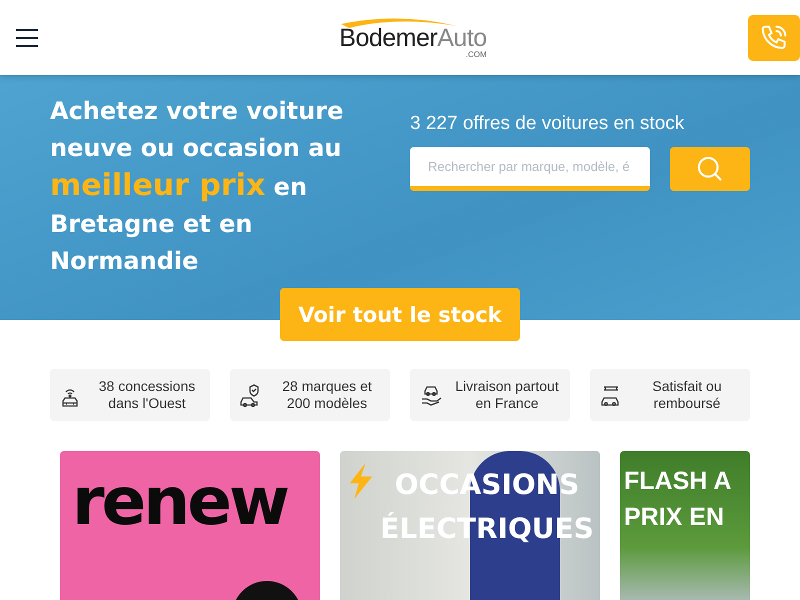 Image resolution: width=800 pixels, height=600 pixels. I want to click on menu-icon, so click(27, 37).